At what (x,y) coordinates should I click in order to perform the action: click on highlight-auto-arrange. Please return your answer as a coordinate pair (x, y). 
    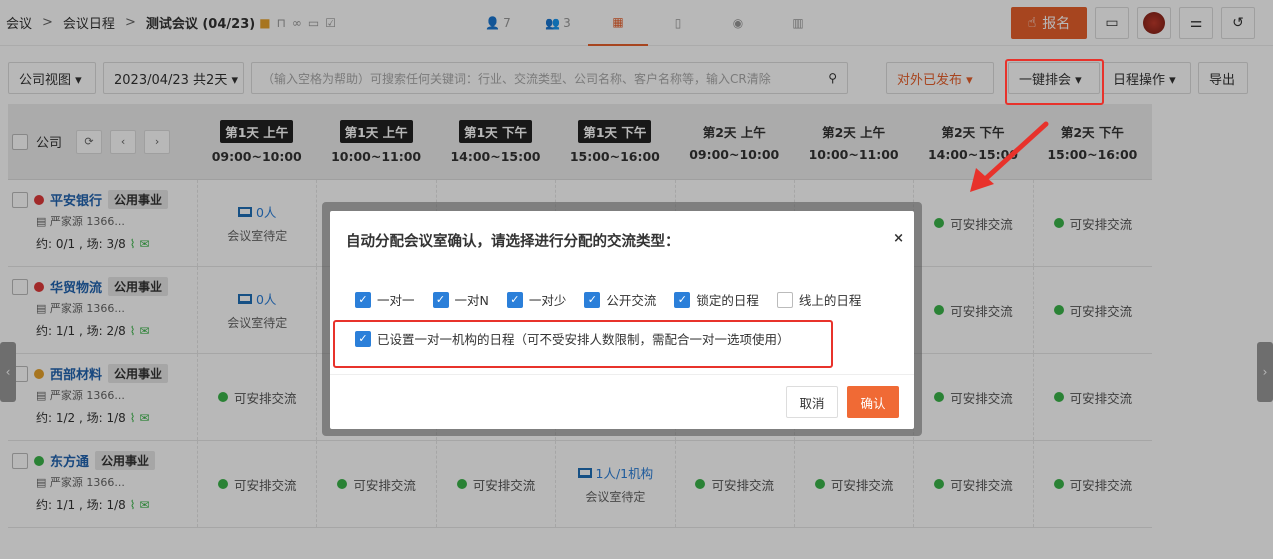
    Looking at the image, I should click on (1054, 82).